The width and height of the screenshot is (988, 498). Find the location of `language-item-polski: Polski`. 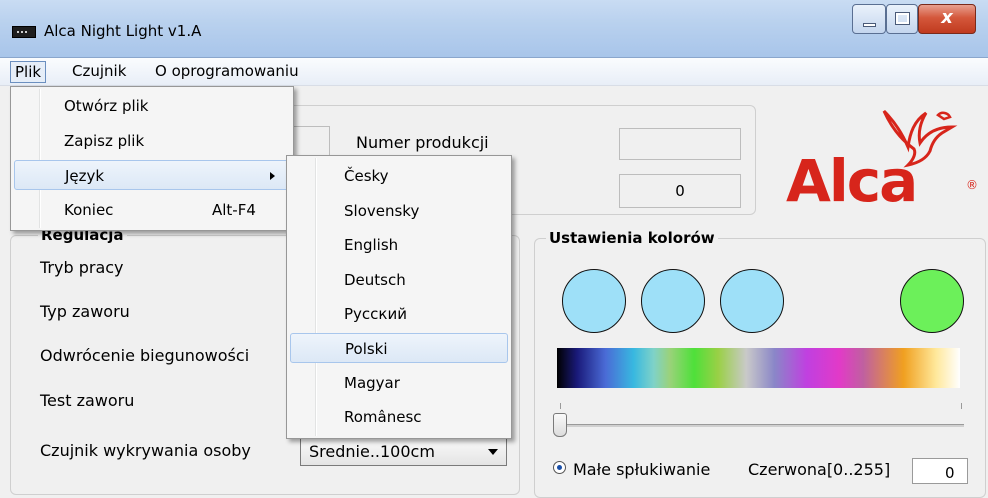

language-item-polski: Polski is located at coordinates (399, 348).